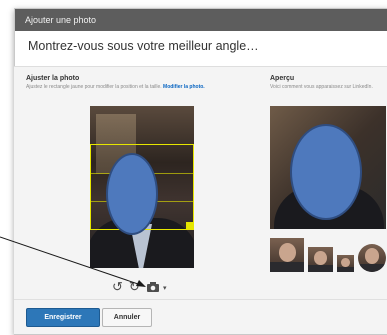 This screenshot has height=335, width=387. I want to click on adjust-photo-label: Ajuster la photo, so click(53, 78).